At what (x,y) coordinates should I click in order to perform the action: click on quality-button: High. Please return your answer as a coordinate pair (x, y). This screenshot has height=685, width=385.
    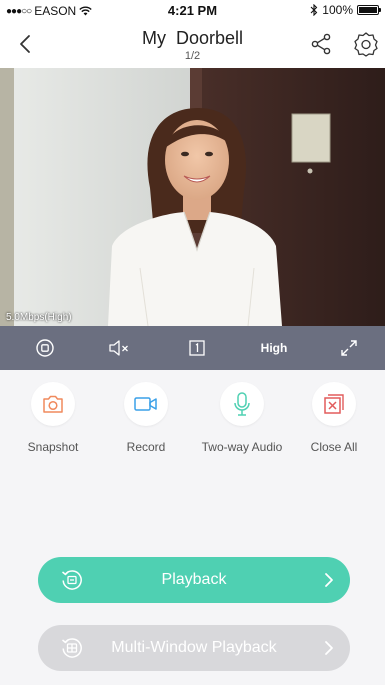
    Looking at the image, I should click on (274, 348).